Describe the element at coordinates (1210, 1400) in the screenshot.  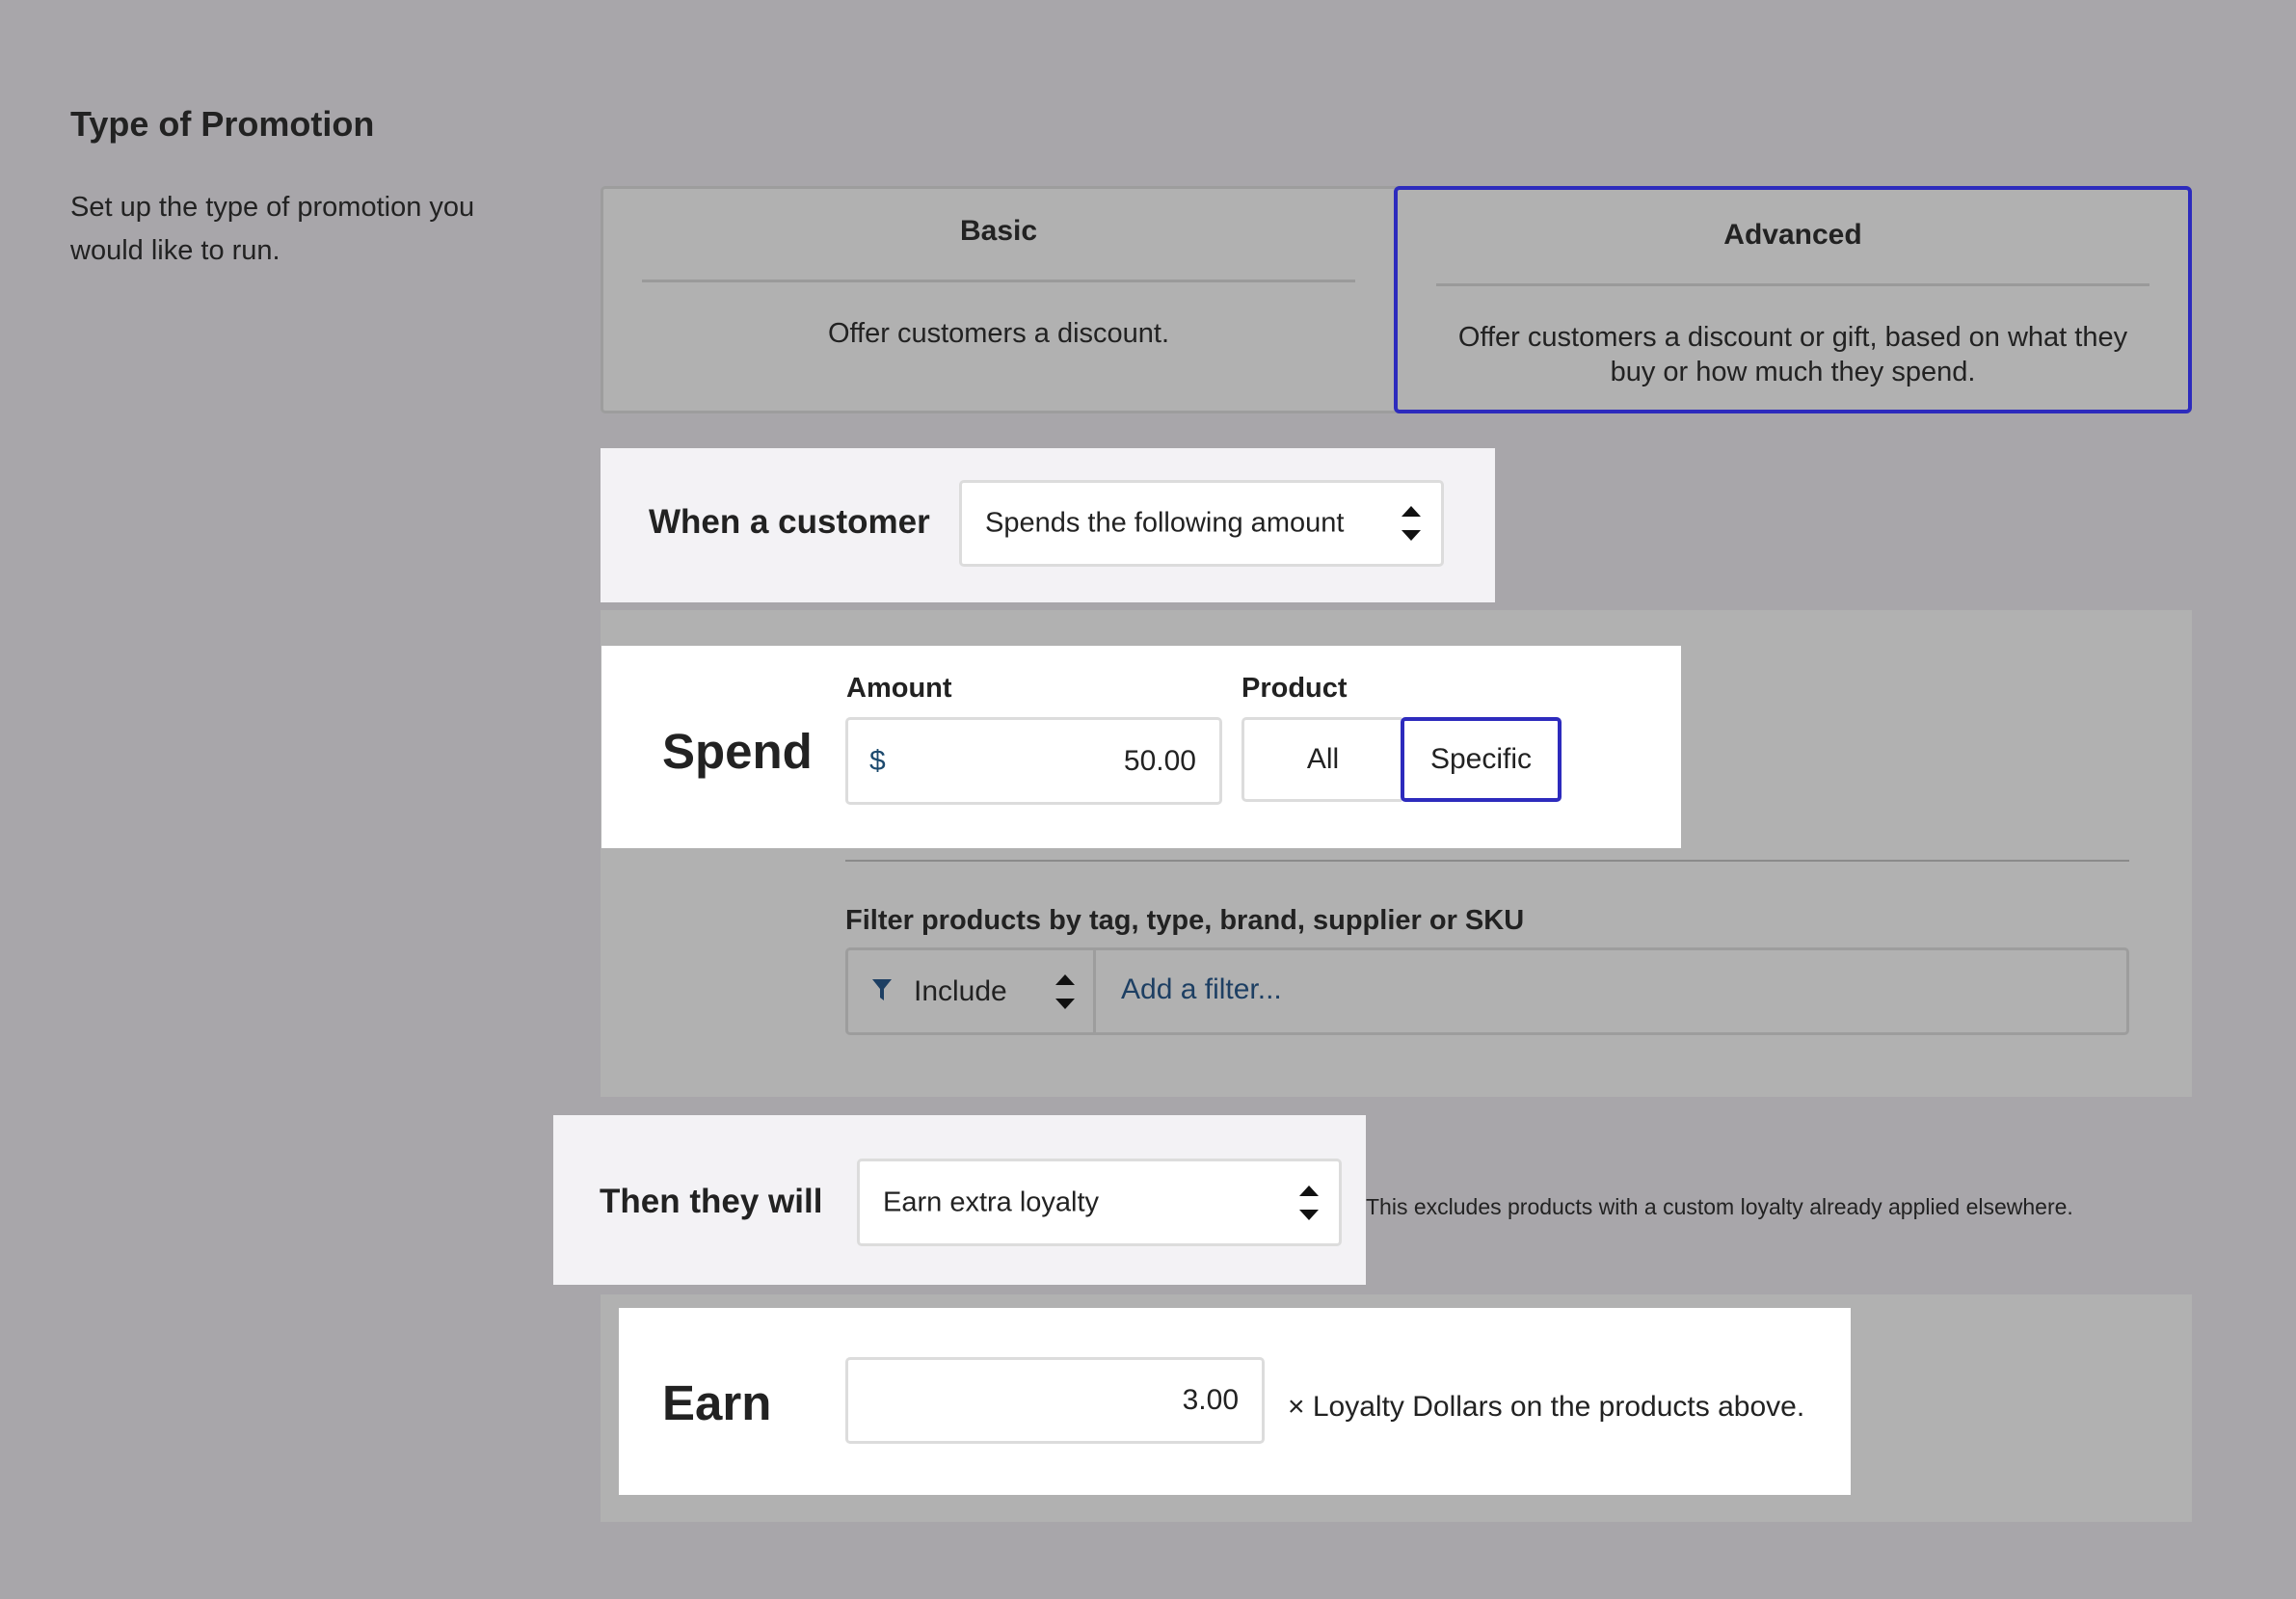
I see `earn-value: 3.00` at that location.